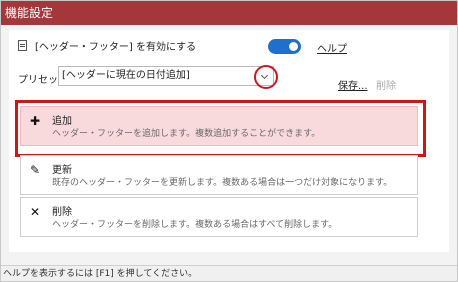  What do you see at coordinates (266, 77) in the screenshot?
I see `annotation-circle` at bounding box center [266, 77].